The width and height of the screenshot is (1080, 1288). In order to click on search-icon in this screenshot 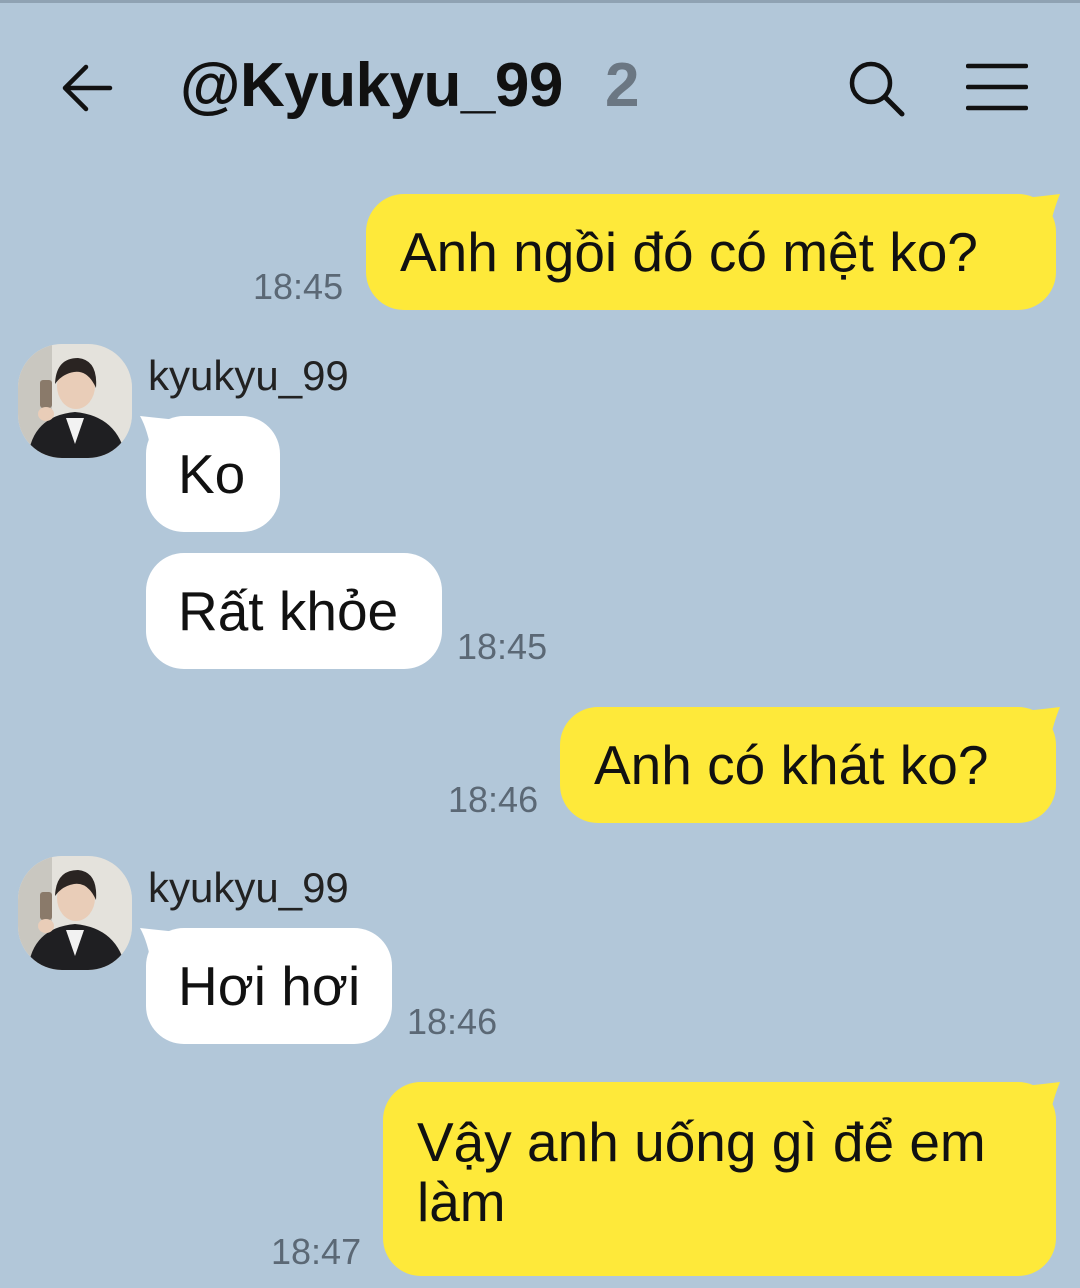, I will do `click(877, 89)`.